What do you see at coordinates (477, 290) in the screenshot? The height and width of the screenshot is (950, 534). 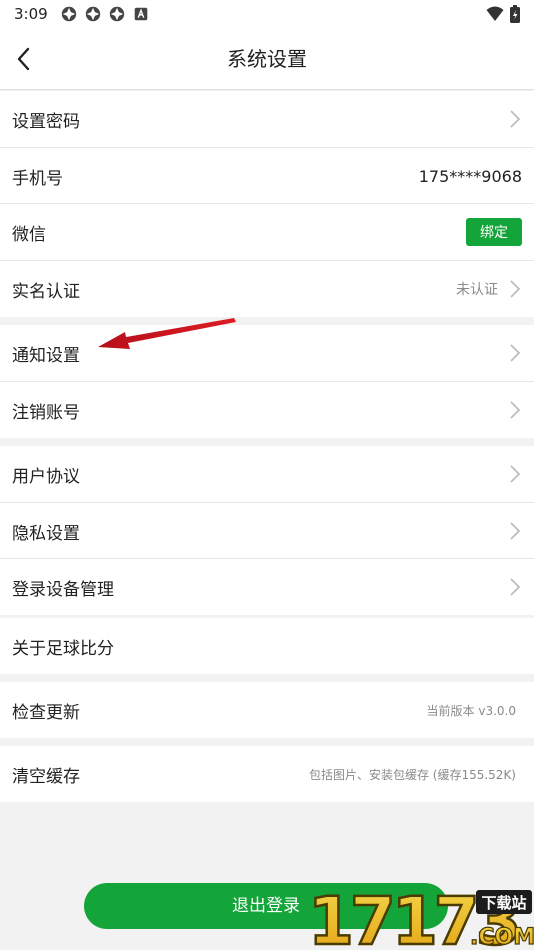 I see `verification-status: 未认证` at bounding box center [477, 290].